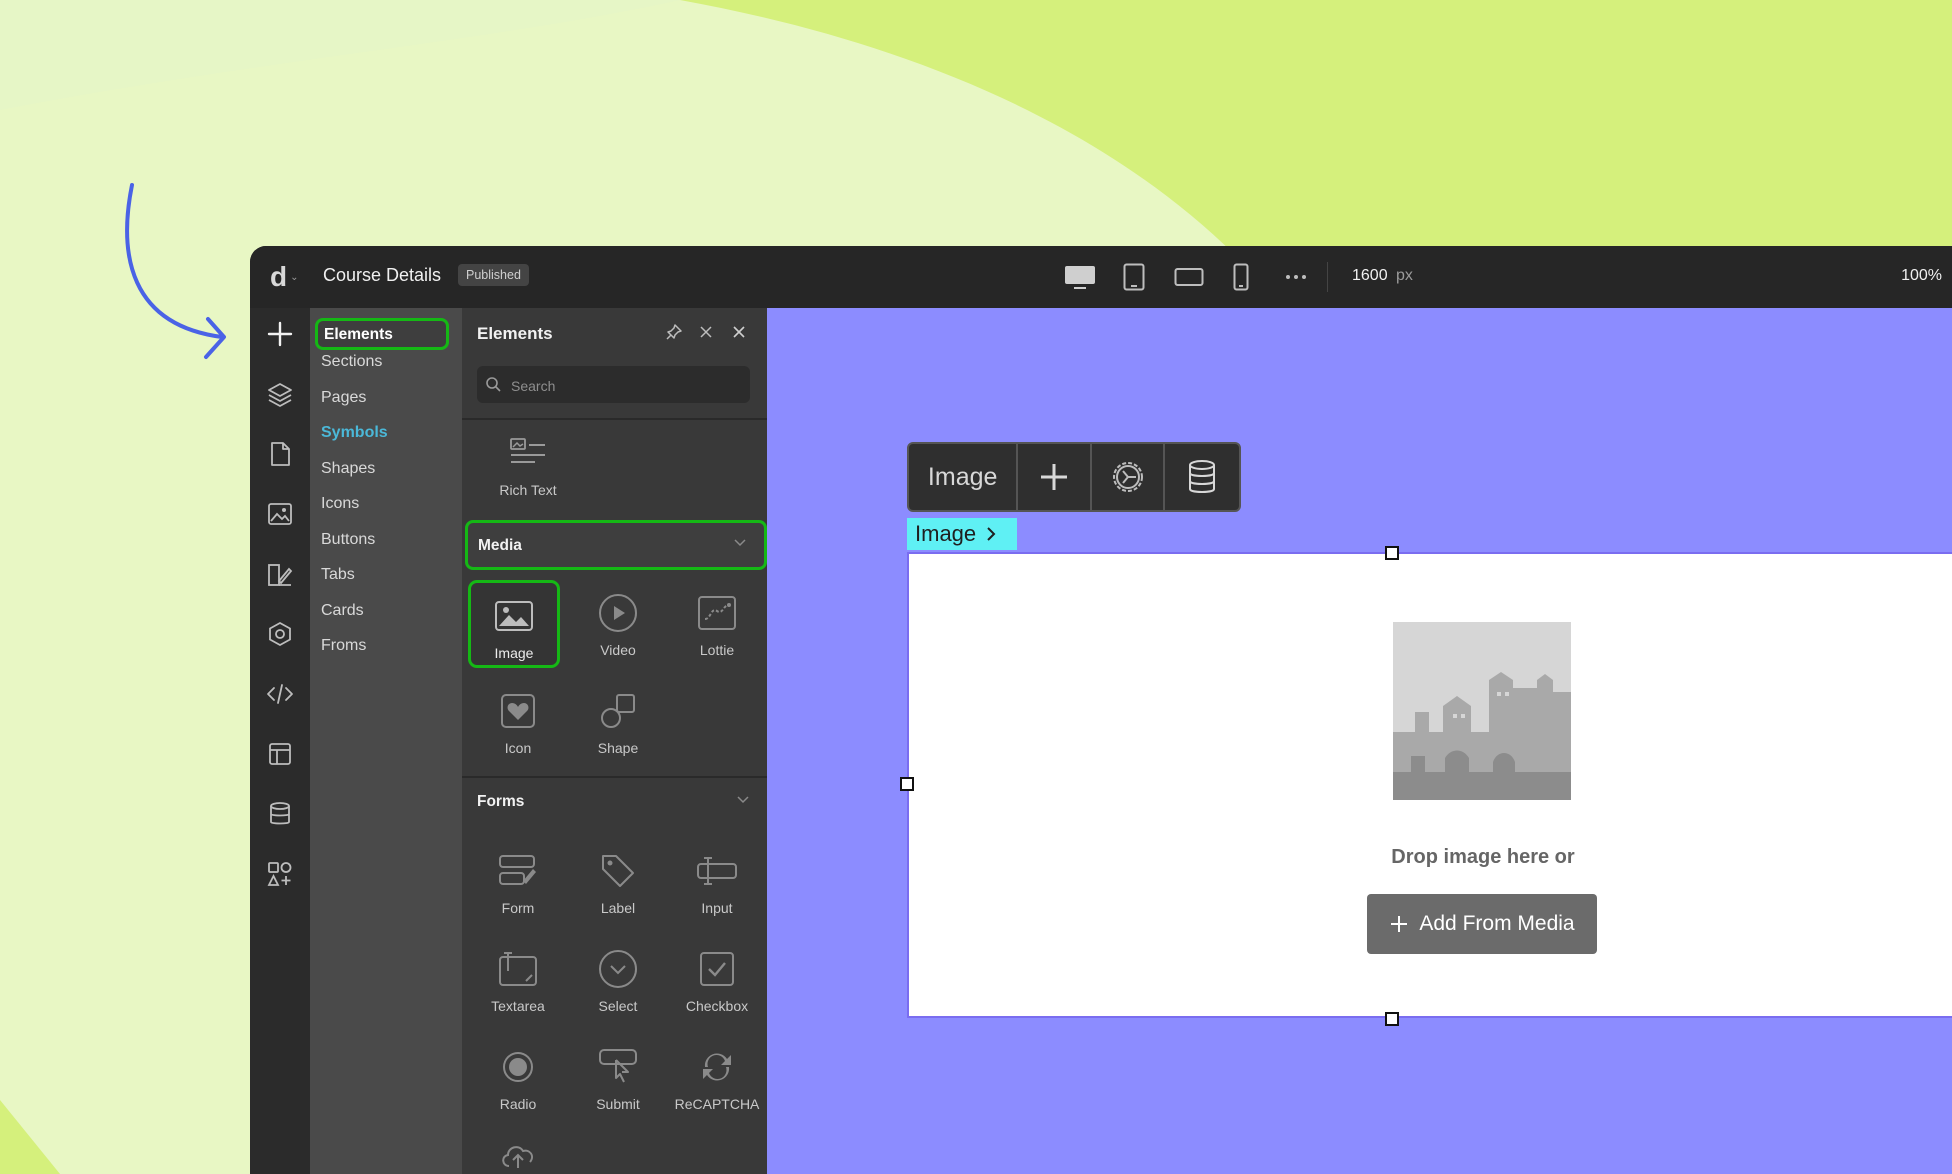  I want to click on category-buttons: Buttons, so click(348, 540).